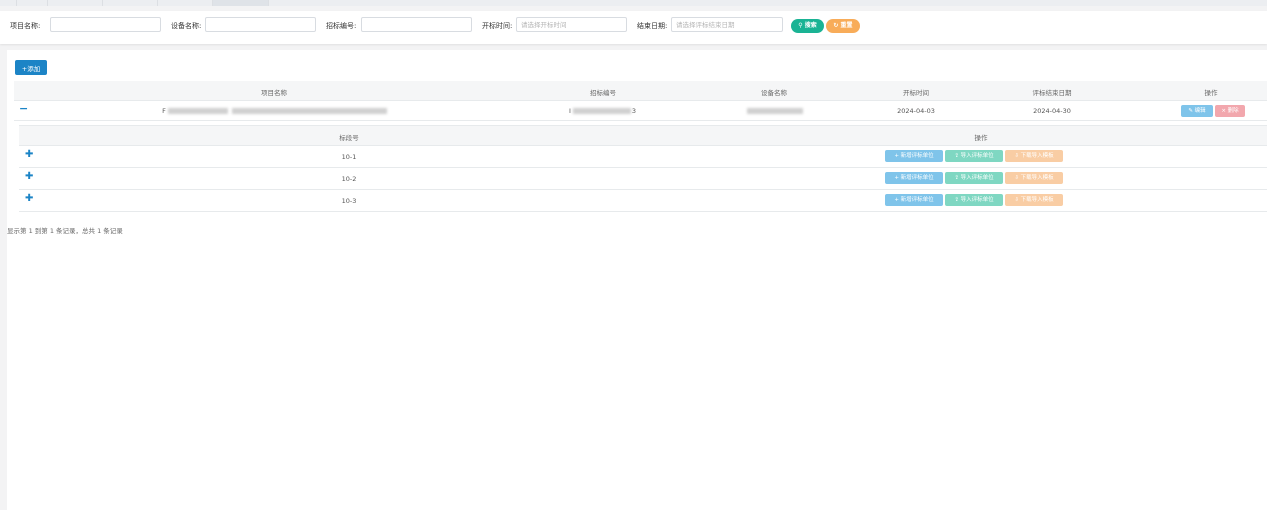 The height and width of the screenshot is (510, 1267). Describe the element at coordinates (241, 3) in the screenshot. I see `tab-item-active` at that location.